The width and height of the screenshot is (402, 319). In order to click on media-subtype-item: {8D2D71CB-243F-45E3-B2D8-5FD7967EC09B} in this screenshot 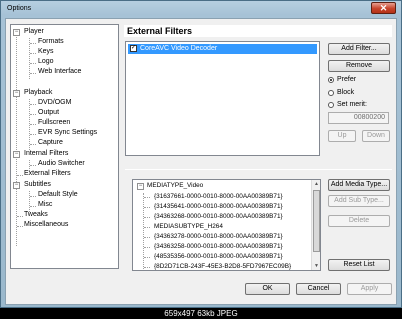, I will do `click(222, 266)`.